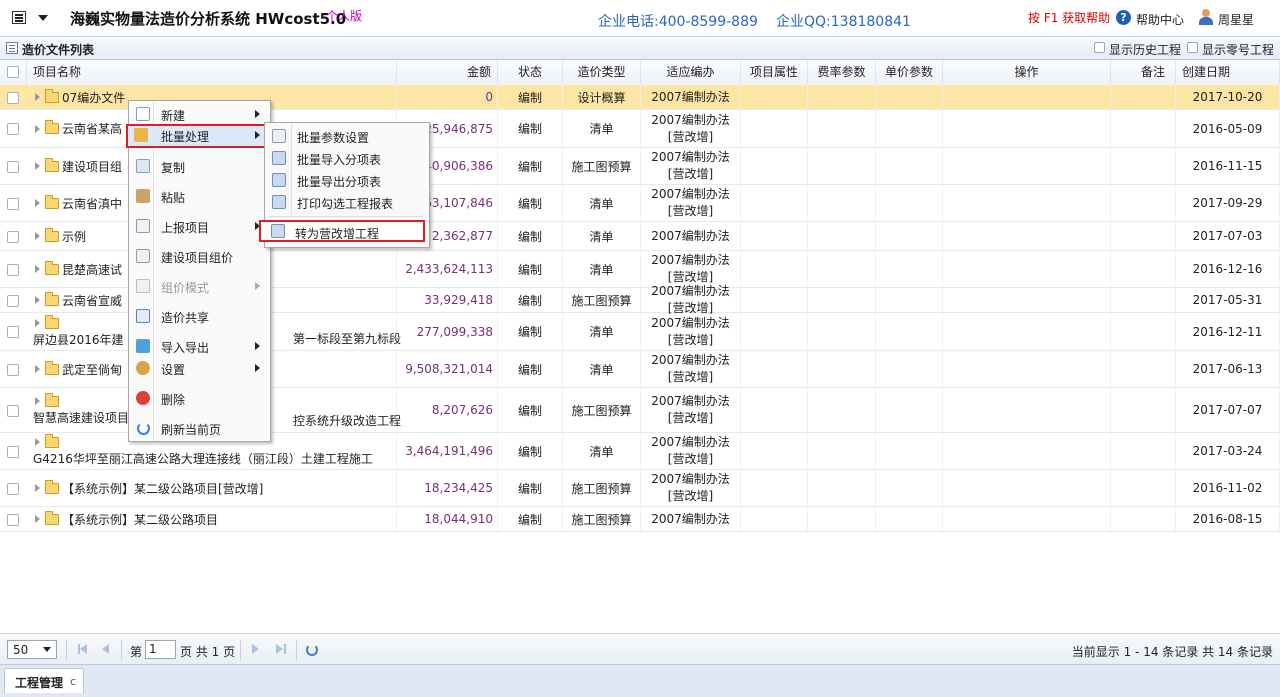  What do you see at coordinates (843, 22) in the screenshot?
I see `company-qq: 企业QQ:138180841` at bounding box center [843, 22].